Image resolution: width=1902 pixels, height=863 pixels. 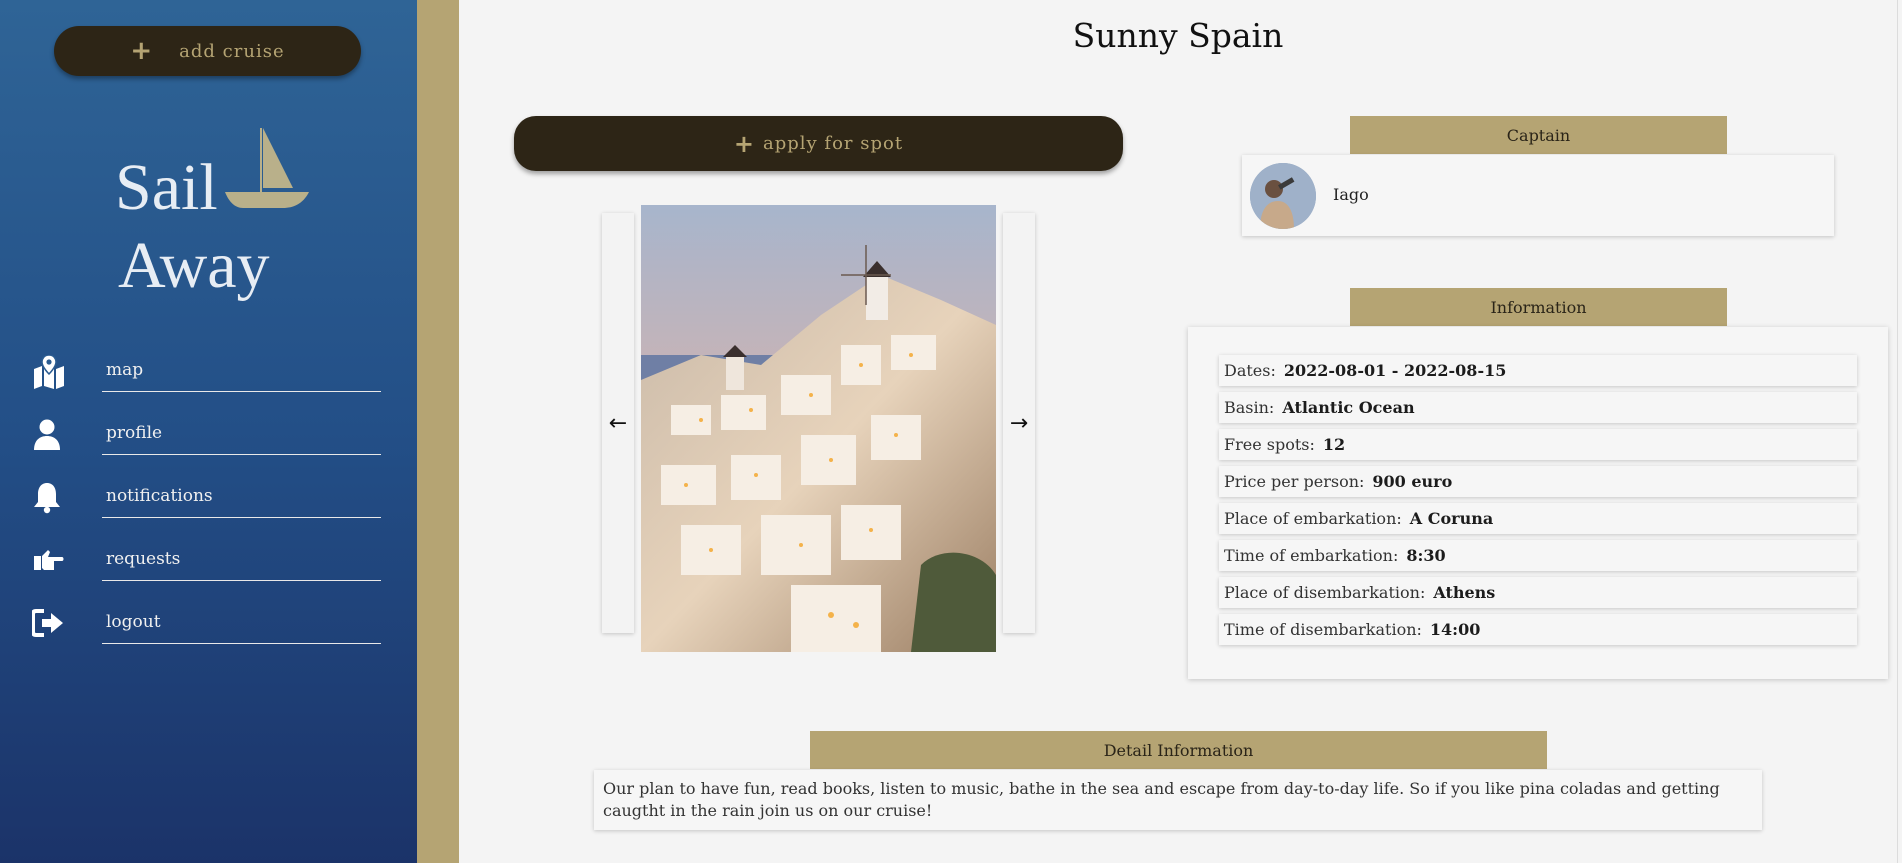 I want to click on carousel-prev-button: ←, so click(x=618, y=423).